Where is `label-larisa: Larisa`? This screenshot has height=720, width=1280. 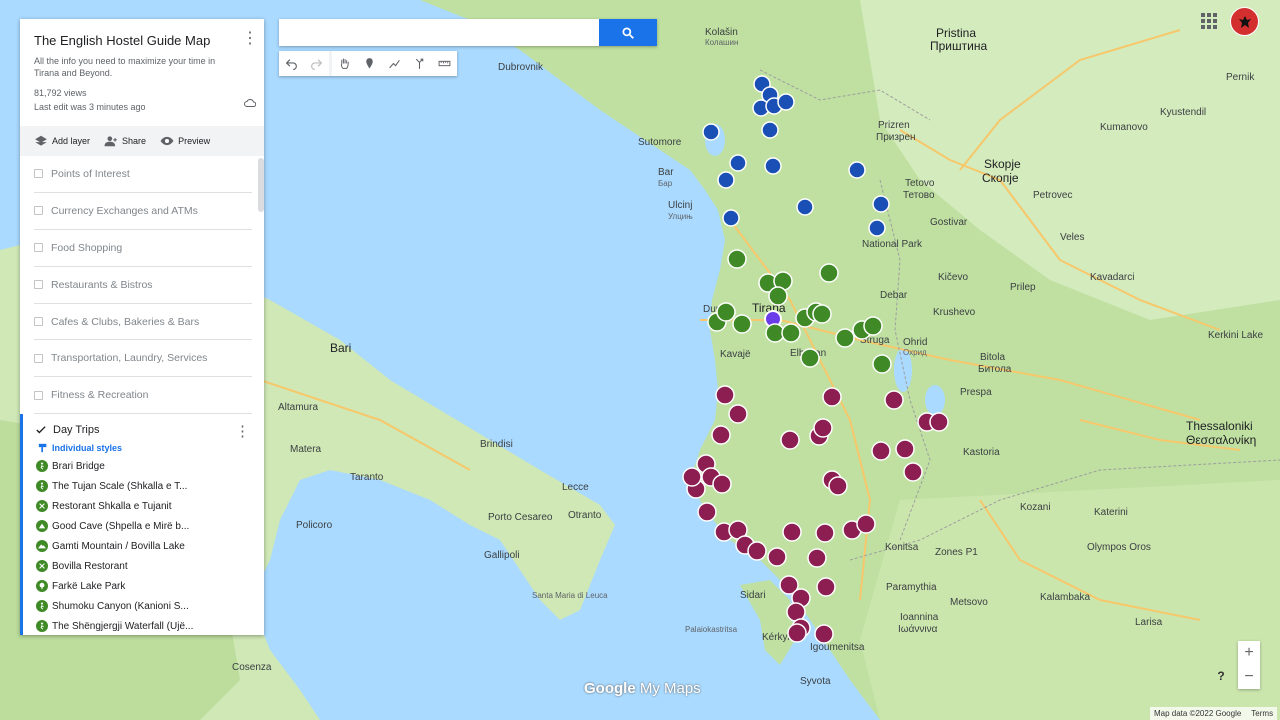 label-larisa: Larisa is located at coordinates (1149, 622).